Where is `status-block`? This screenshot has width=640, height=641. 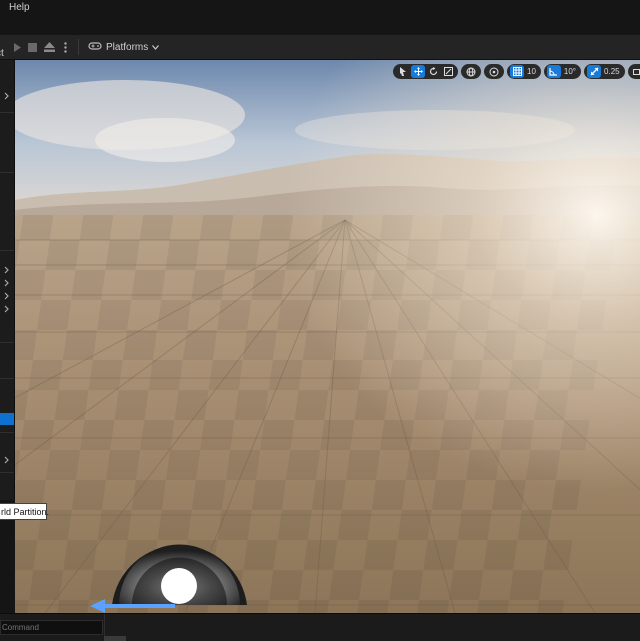
status-block is located at coordinates (115, 638).